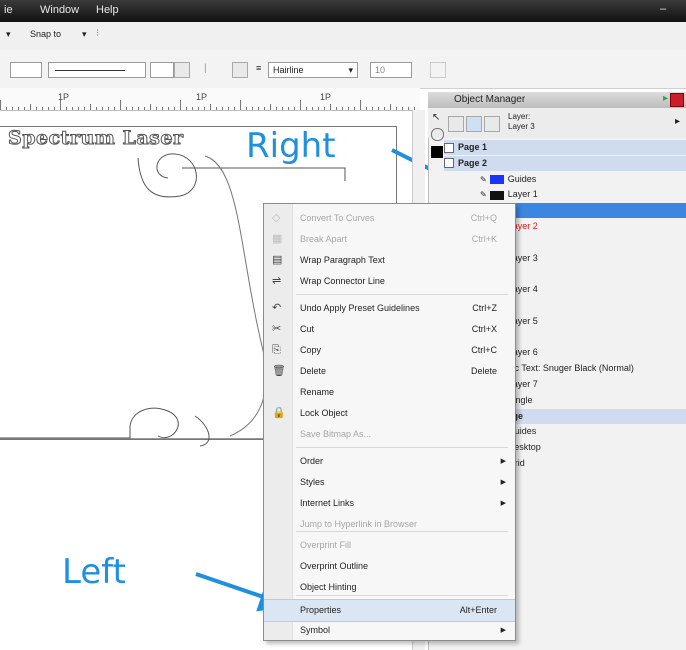 This screenshot has width=686, height=650. Describe the element at coordinates (557, 123) in the screenshot. I see `object-manager-toolbar: Layer: Layer 3 ▸` at that location.